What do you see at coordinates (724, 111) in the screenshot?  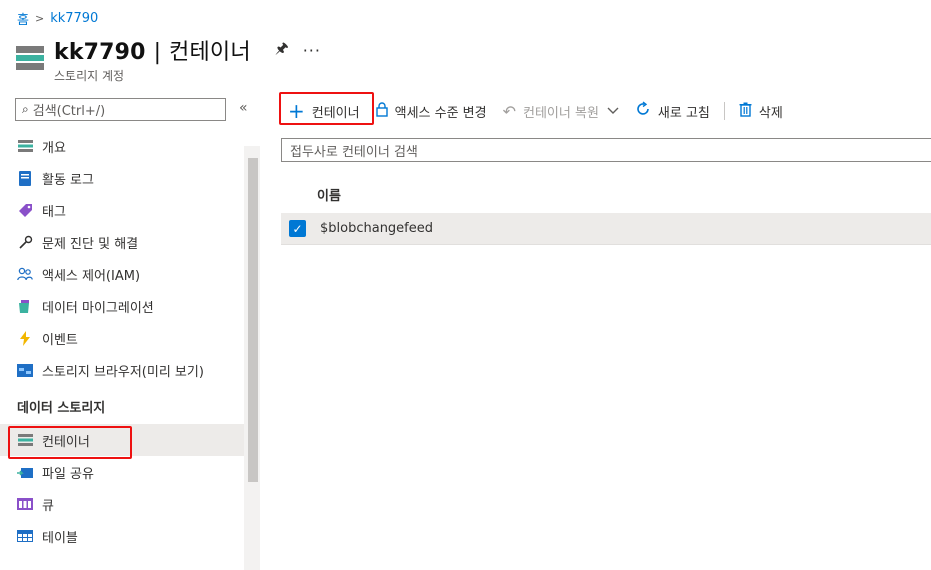 I see `toolbar-divider` at bounding box center [724, 111].